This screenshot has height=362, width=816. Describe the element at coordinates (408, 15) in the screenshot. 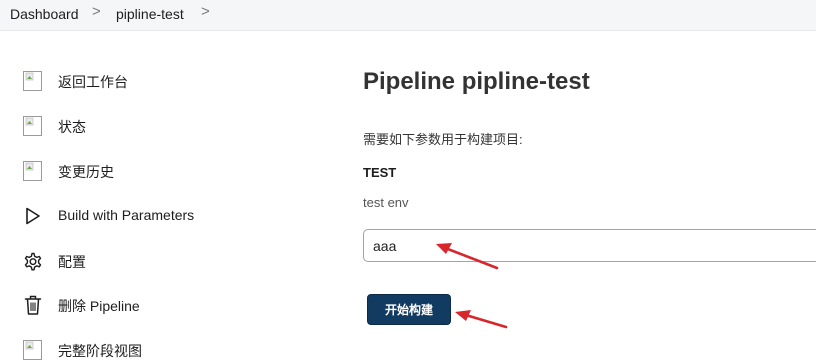

I see `breadcrumb: Dashboard > pipline-test >` at that location.